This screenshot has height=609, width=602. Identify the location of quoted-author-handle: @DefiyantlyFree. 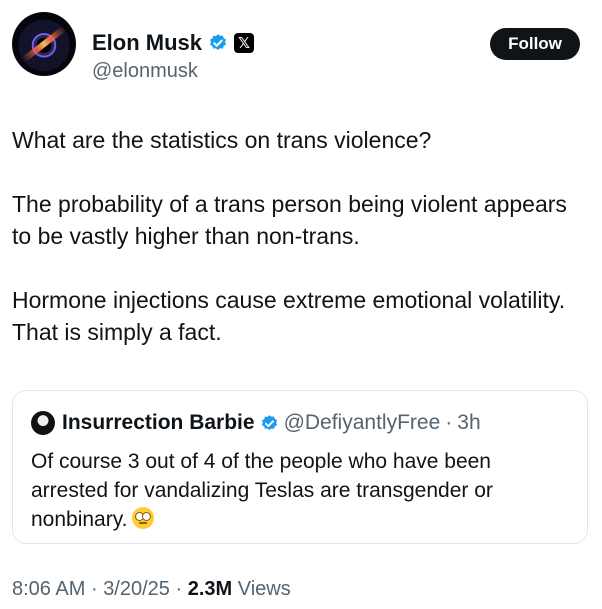
(362, 423).